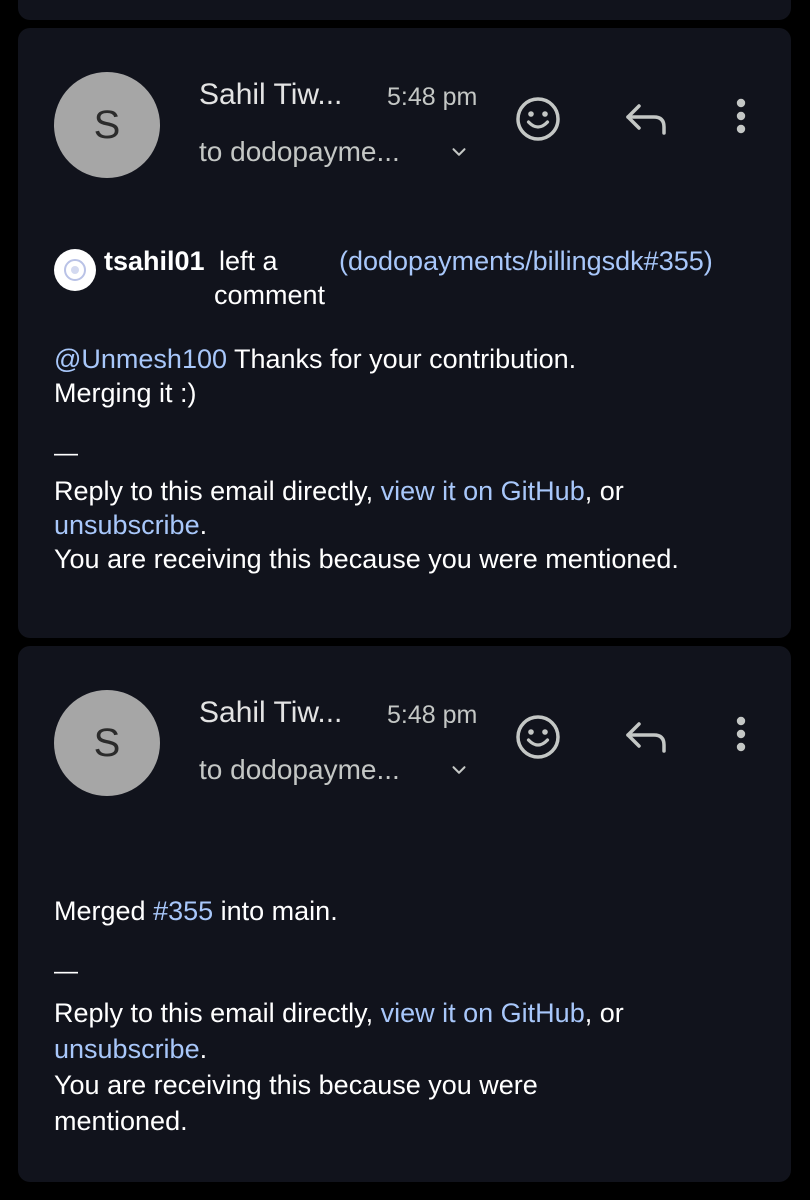 The width and height of the screenshot is (810, 1200). What do you see at coordinates (140, 359) in the screenshot?
I see `mention-link: @Unmesh100` at bounding box center [140, 359].